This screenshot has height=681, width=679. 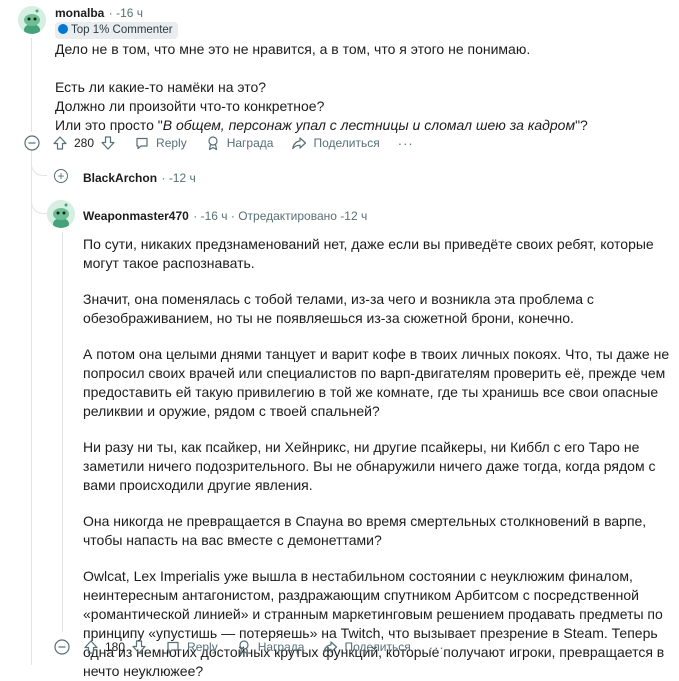 I want to click on comment-actions: 280 Reply Награда Поделиться ···, so click(x=242, y=143).